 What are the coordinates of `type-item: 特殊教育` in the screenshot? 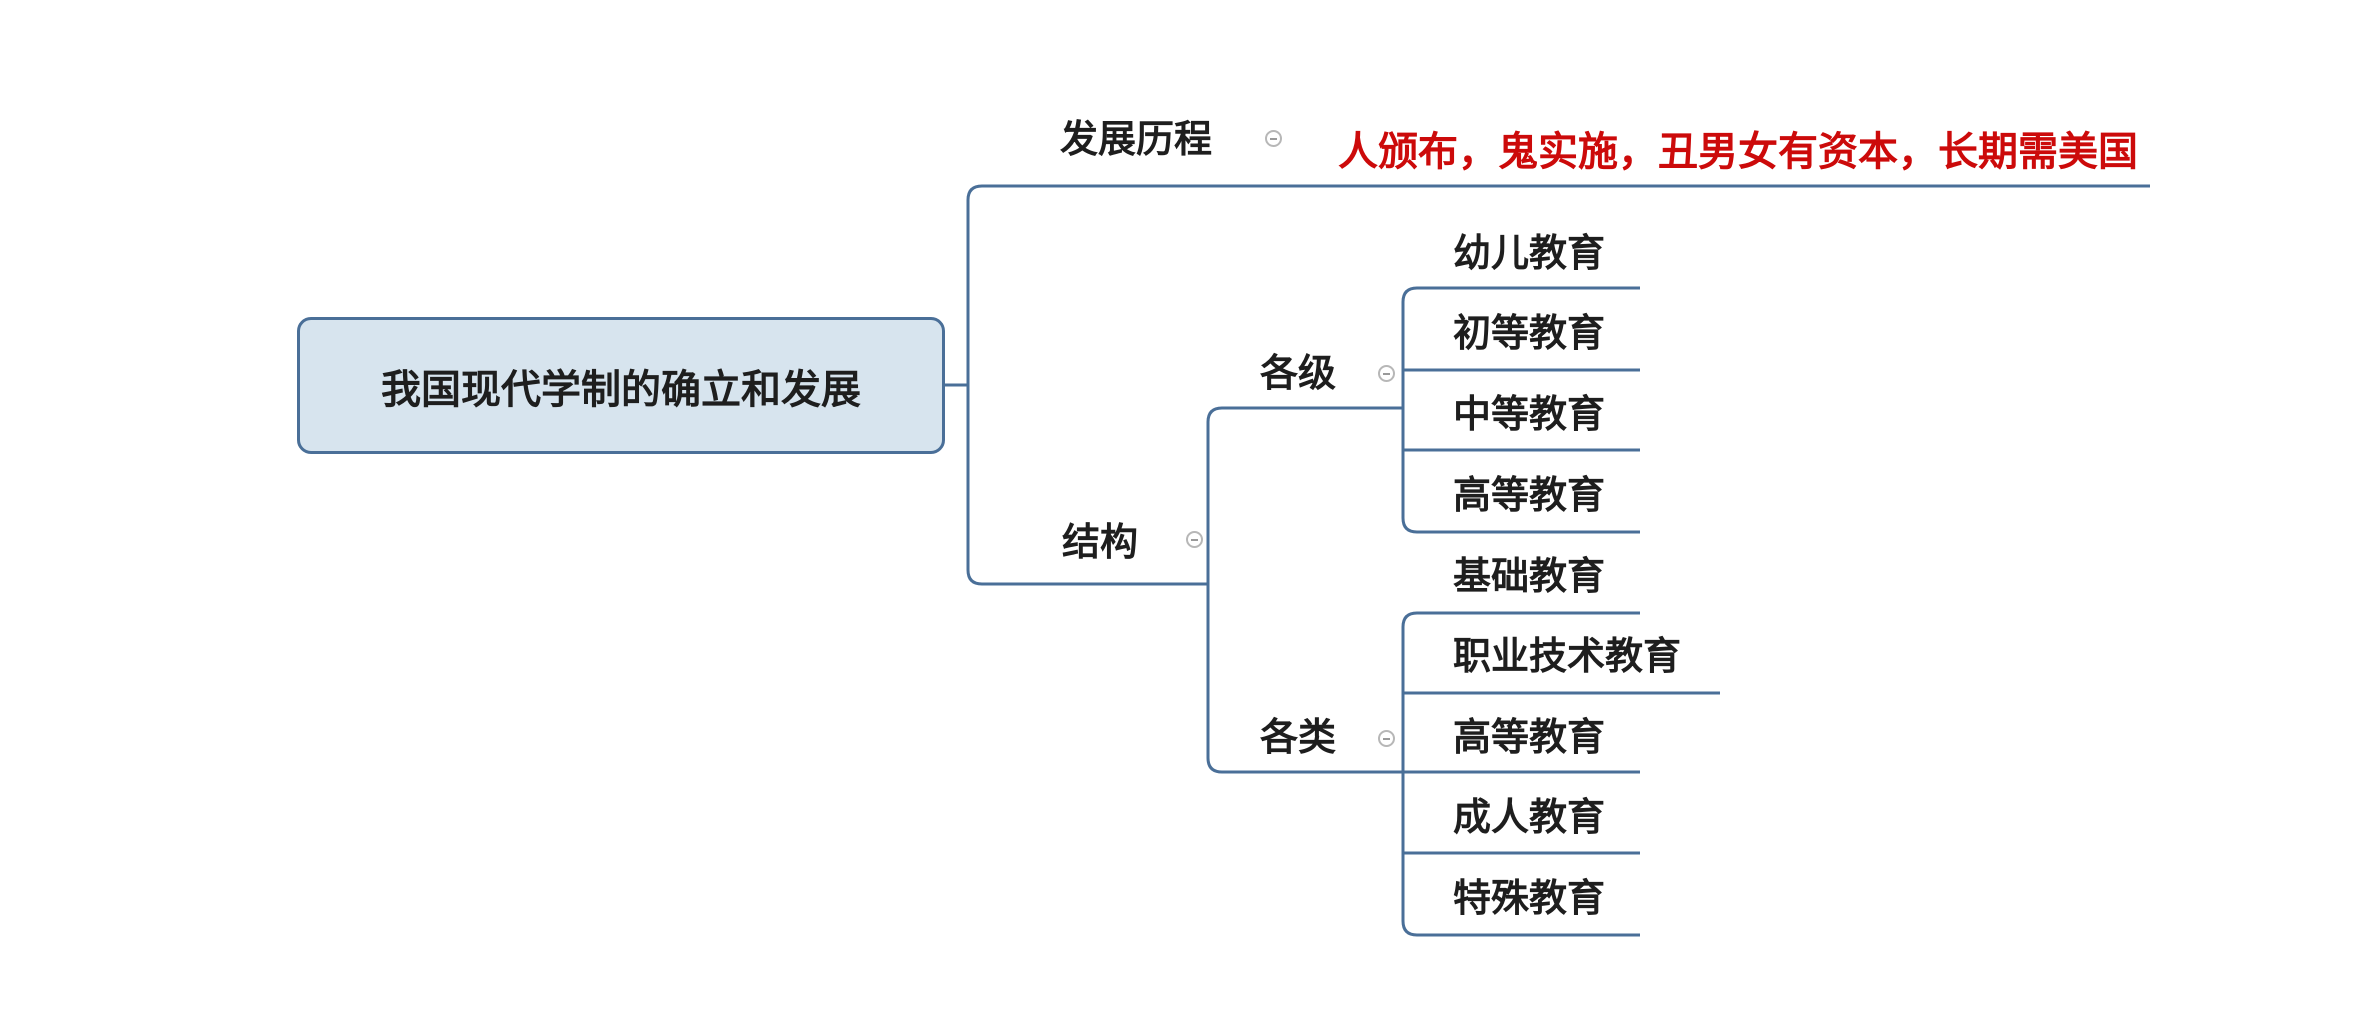 It's located at (1529, 898).